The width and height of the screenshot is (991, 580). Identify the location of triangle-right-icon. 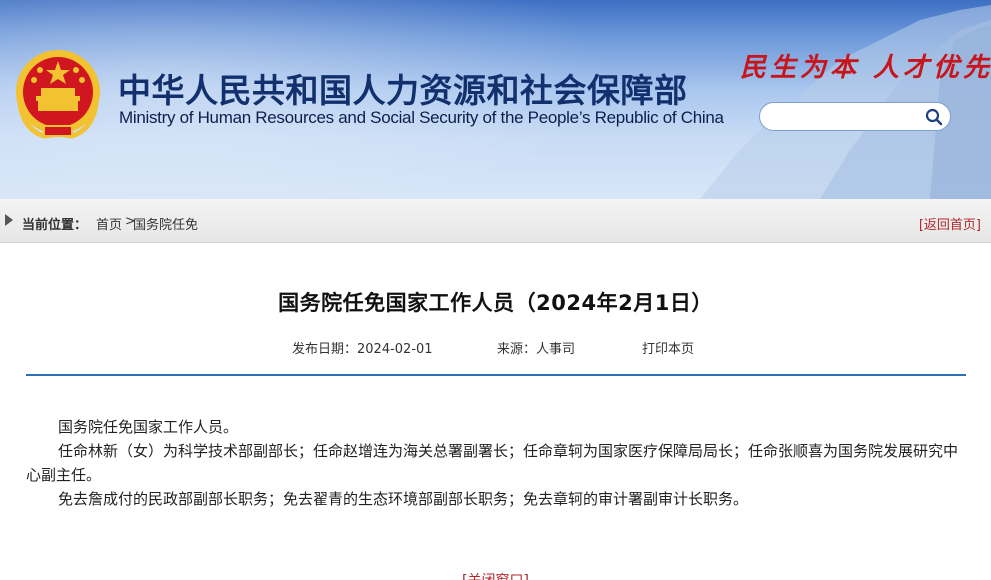
(9, 220).